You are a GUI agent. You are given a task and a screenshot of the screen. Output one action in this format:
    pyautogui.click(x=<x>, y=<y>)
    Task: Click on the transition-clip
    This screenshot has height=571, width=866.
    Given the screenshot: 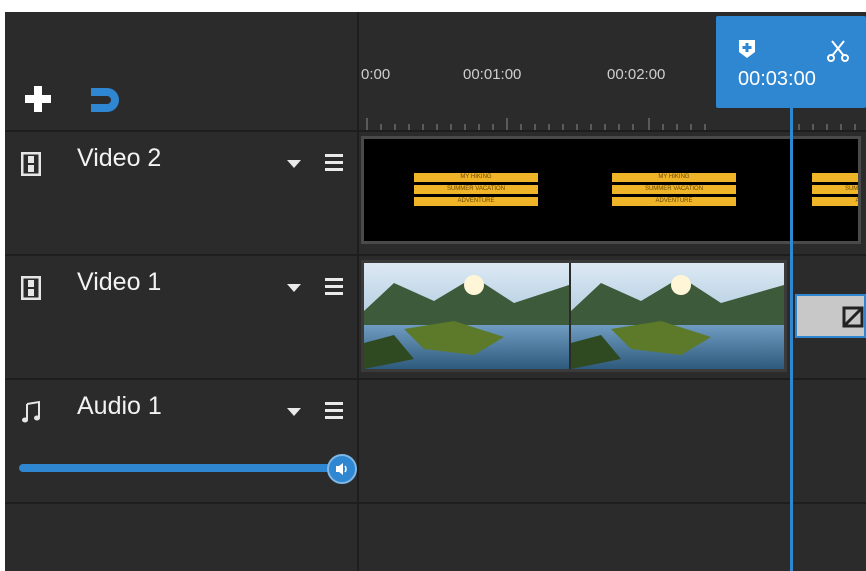 What is the action you would take?
    pyautogui.click(x=830, y=316)
    